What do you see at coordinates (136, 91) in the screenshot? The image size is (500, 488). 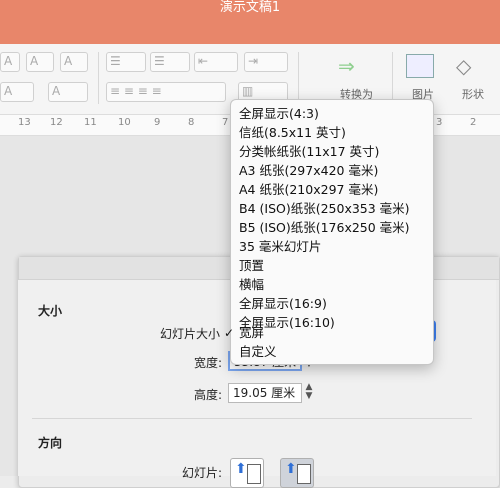 I see `align-left-icon: ≡ ≡ ≡ ≡` at bounding box center [136, 91].